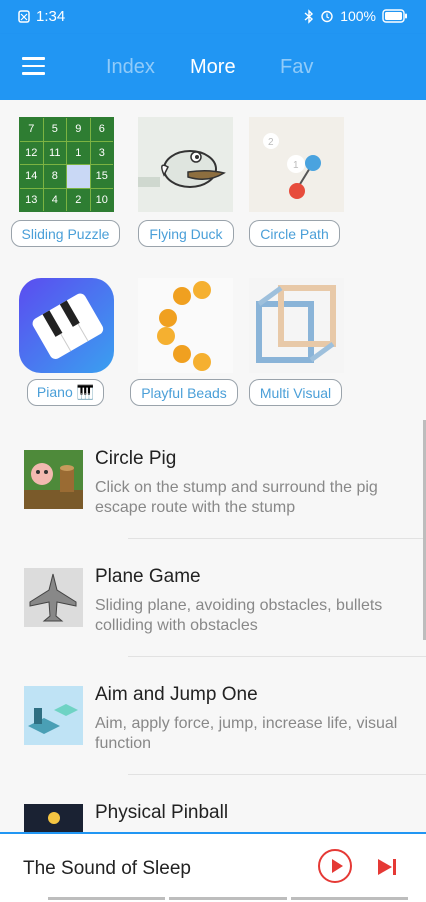 This screenshot has height=902, width=426. What do you see at coordinates (78, 176) in the screenshot?
I see `puzzle-empty-cell` at bounding box center [78, 176].